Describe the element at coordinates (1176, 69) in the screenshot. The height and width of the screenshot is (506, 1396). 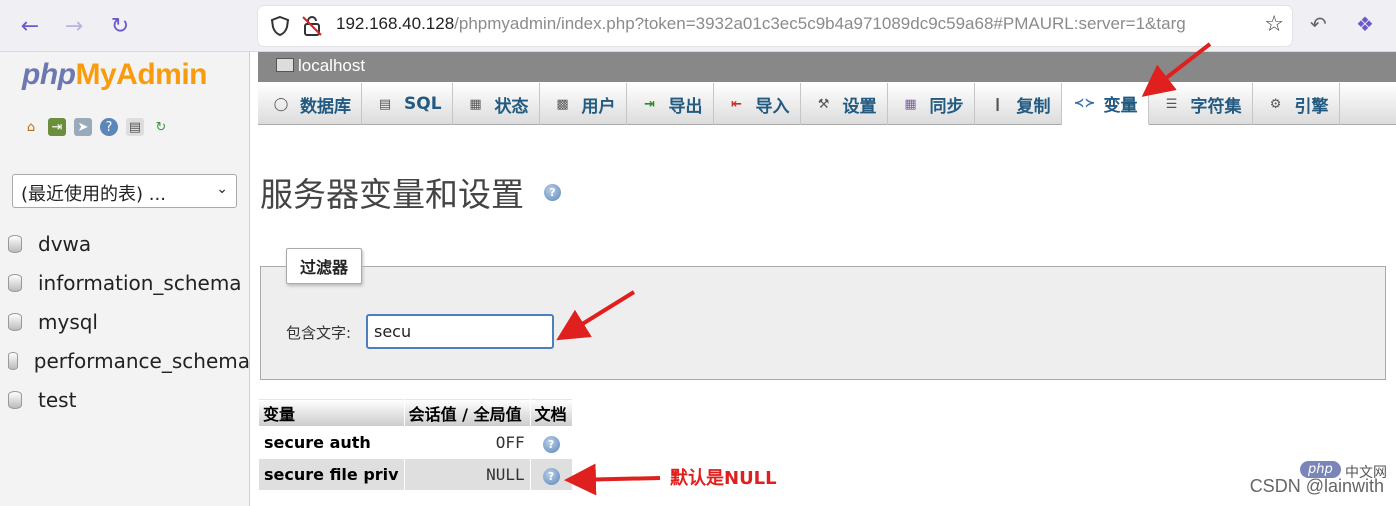
I see `arrow-to-variables-tab` at that location.